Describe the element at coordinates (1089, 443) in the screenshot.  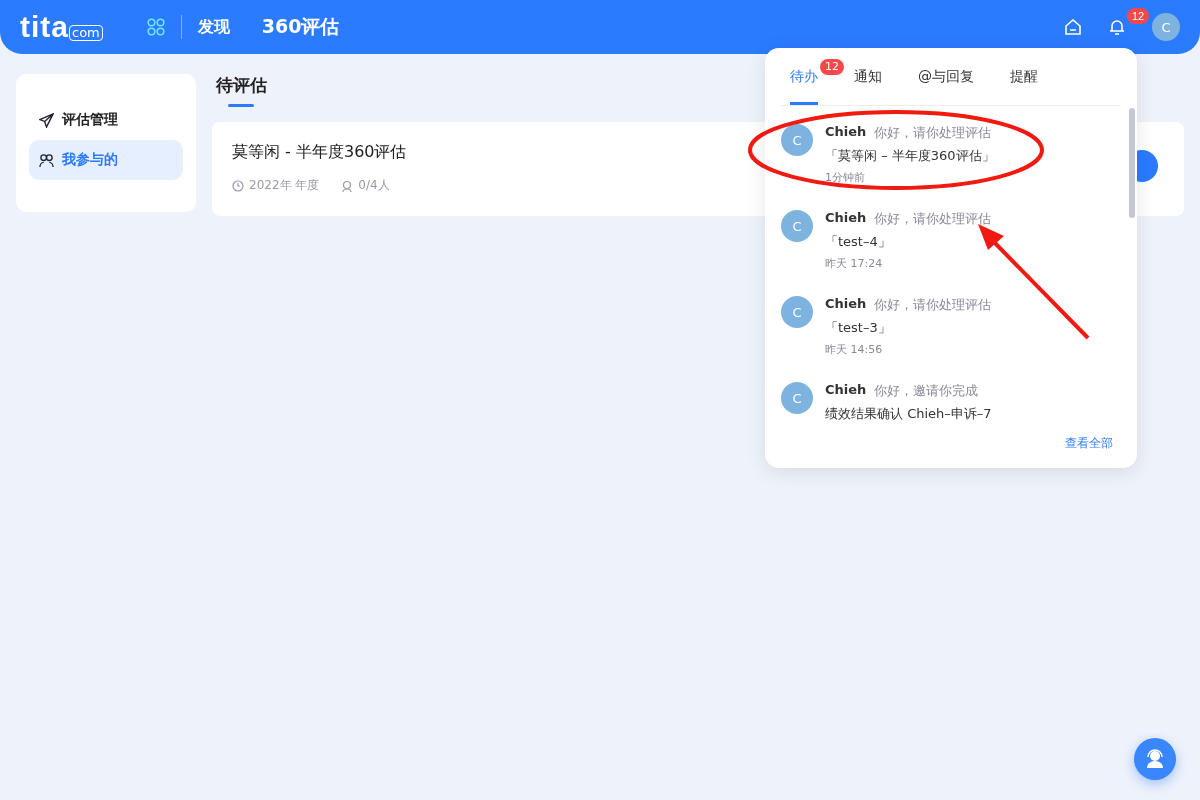
I see `view-all-link: 查看全部` at that location.